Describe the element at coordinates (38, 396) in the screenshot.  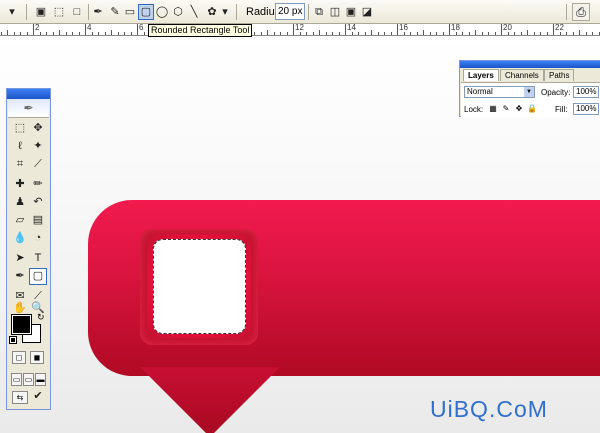
I see `checkmark-icon: ✔` at that location.